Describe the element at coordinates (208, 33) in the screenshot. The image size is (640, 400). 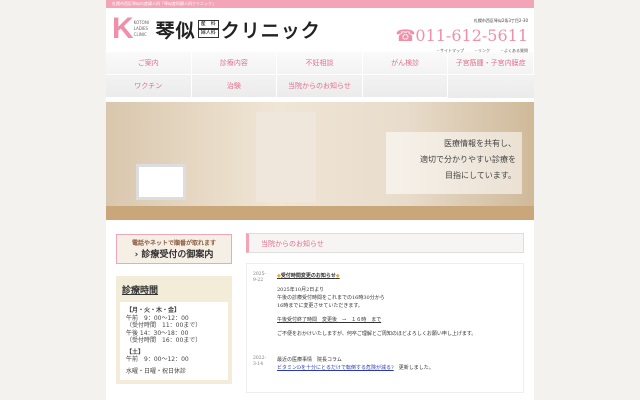
I see `dept-gynecology: 婦人科` at that location.